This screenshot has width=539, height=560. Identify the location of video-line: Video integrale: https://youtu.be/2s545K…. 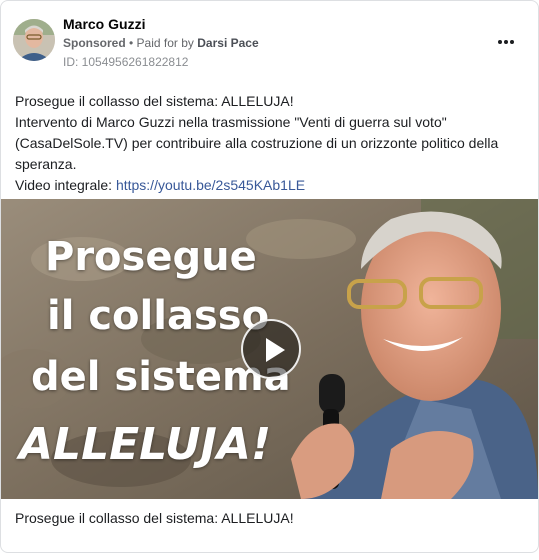
(271, 185).